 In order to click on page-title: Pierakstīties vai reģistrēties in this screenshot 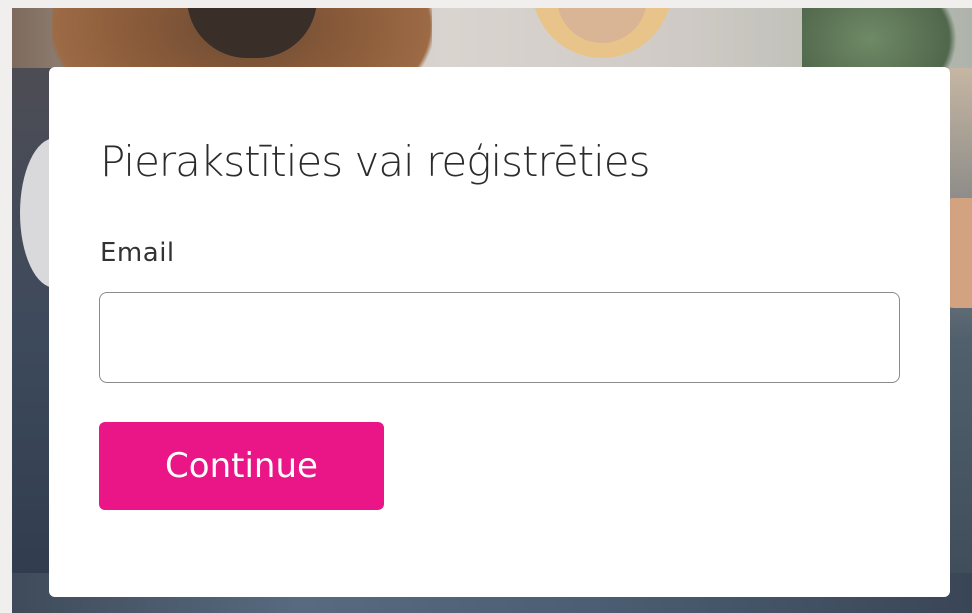, I will do `click(375, 161)`.